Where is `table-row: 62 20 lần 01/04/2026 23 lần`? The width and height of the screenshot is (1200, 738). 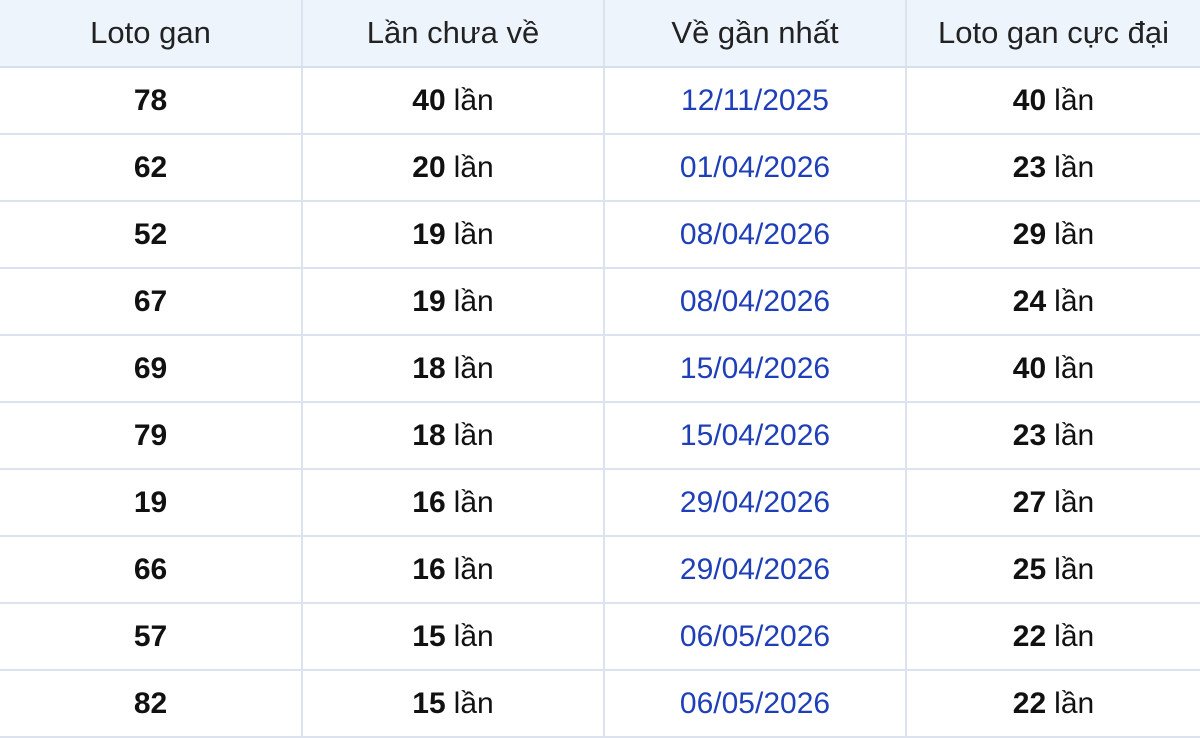
table-row: 62 20 lần 01/04/2026 23 lần is located at coordinates (600, 168).